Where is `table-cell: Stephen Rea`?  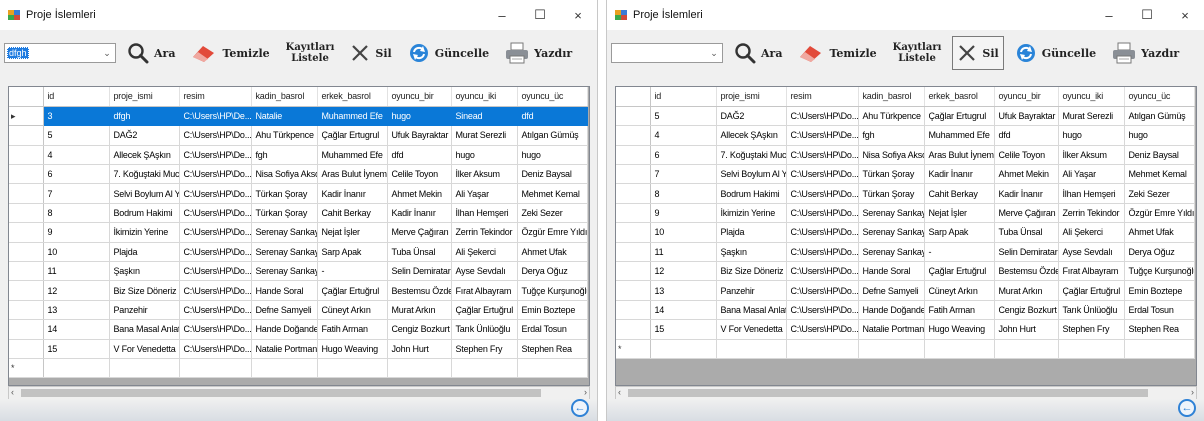 table-cell: Stephen Rea is located at coordinates (552, 349).